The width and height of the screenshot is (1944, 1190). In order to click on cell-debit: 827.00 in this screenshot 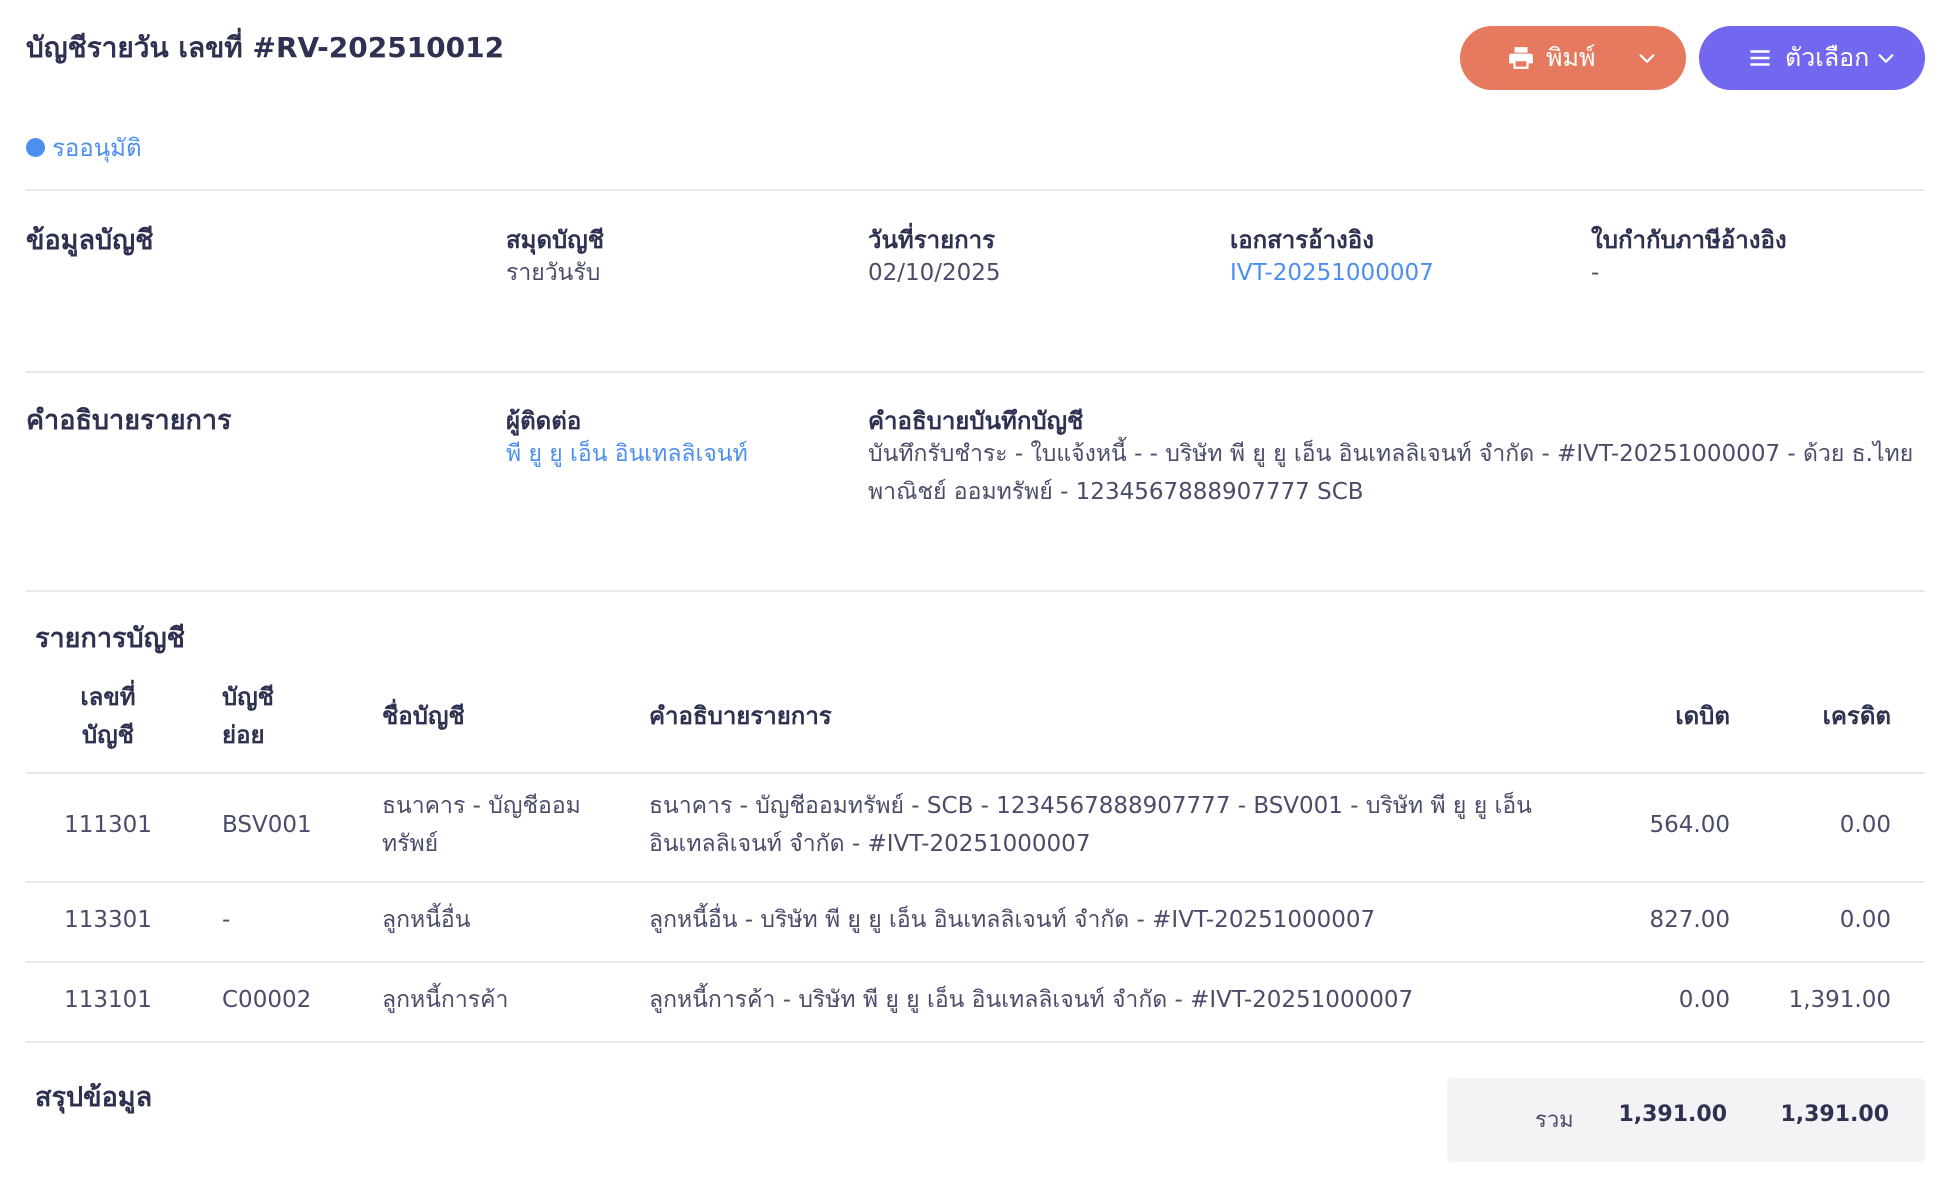, I will do `click(1689, 920)`.